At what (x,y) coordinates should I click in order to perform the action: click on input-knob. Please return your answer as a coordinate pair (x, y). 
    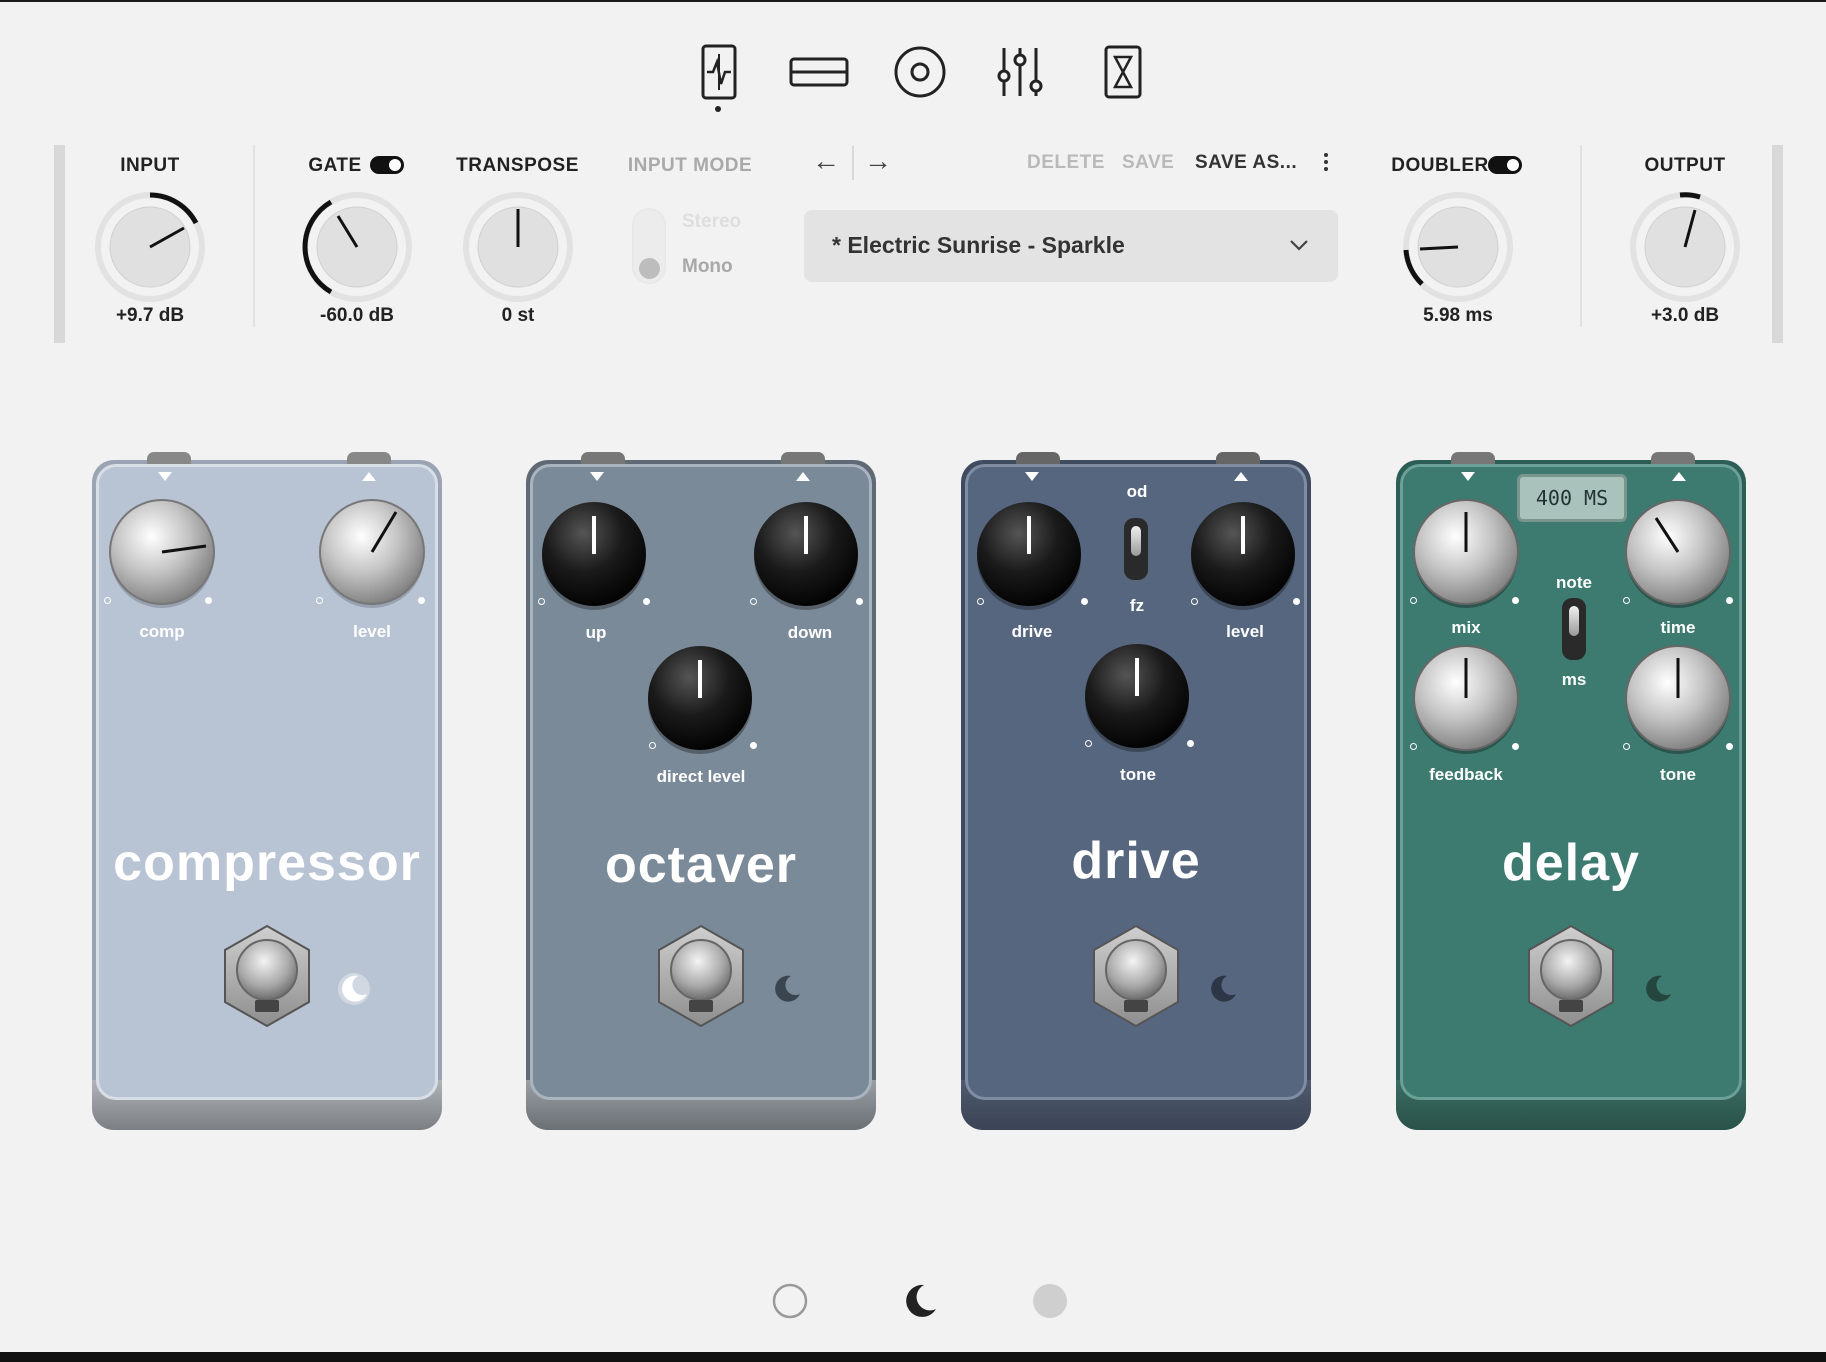
    Looking at the image, I should click on (150, 247).